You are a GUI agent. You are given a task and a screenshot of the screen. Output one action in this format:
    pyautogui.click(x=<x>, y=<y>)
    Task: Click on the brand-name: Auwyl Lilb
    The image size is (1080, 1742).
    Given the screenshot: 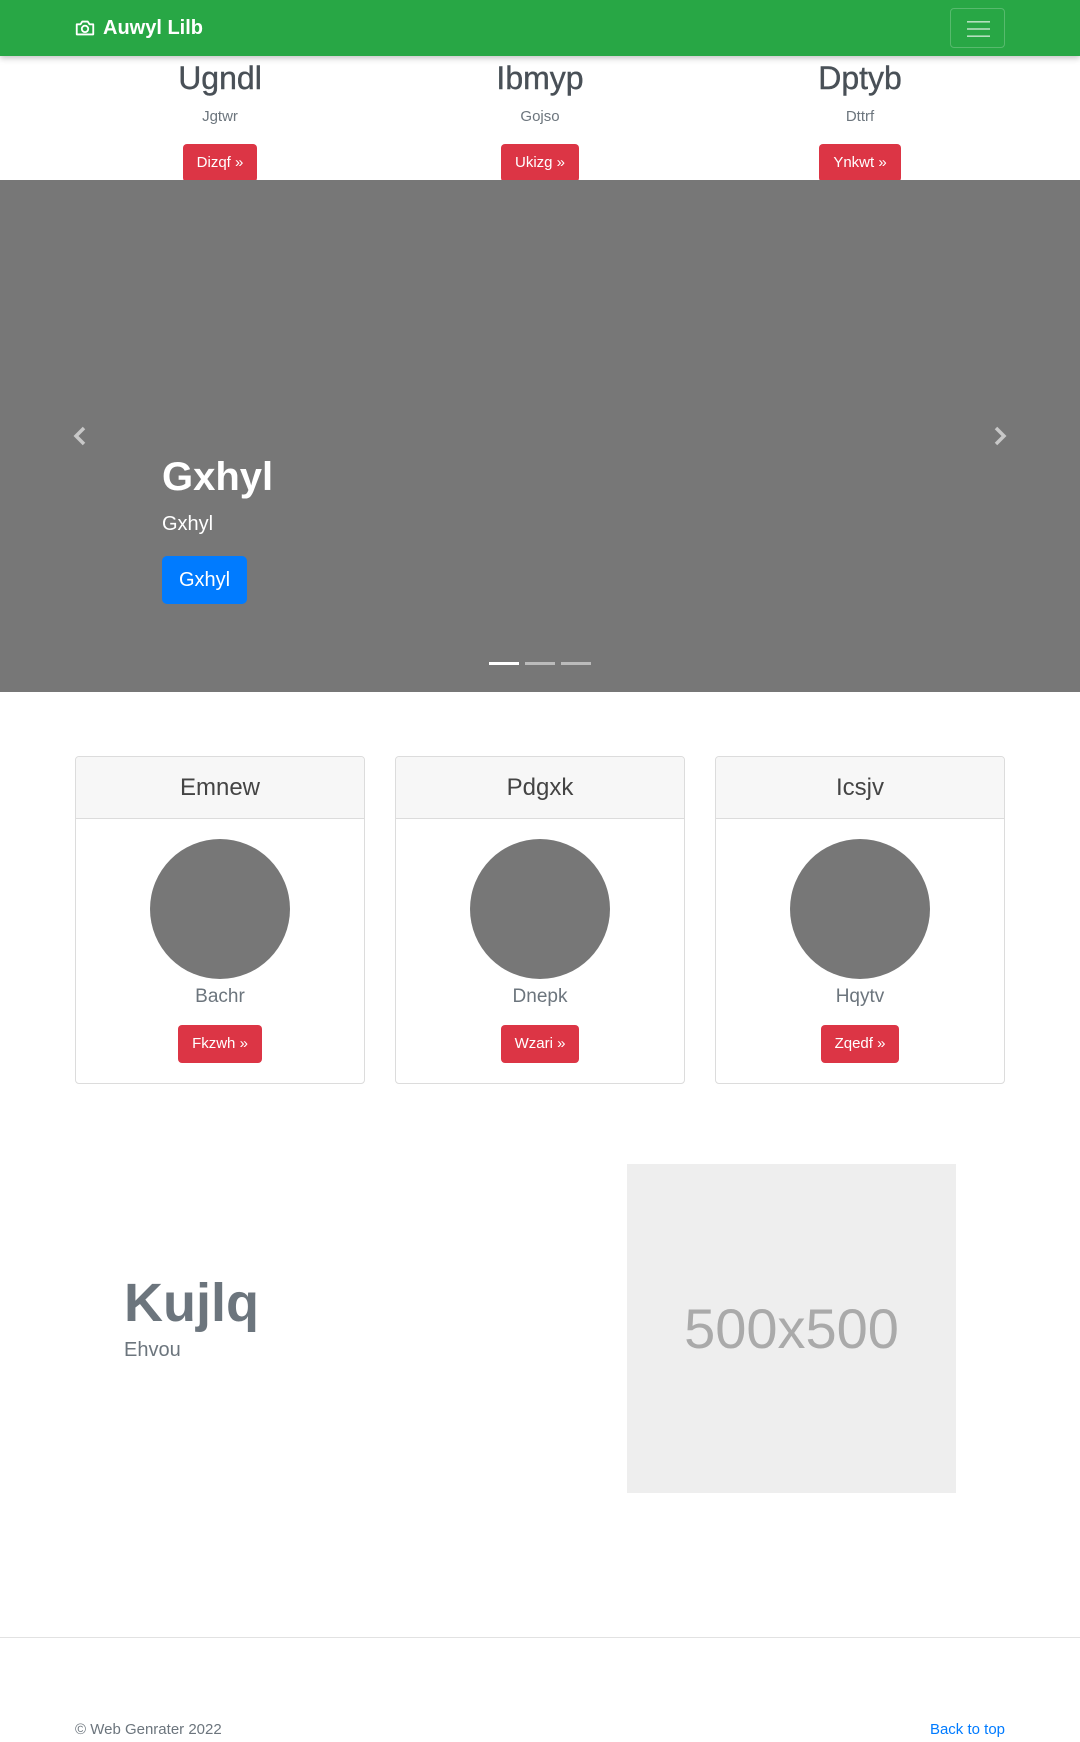 What is the action you would take?
    pyautogui.click(x=153, y=27)
    